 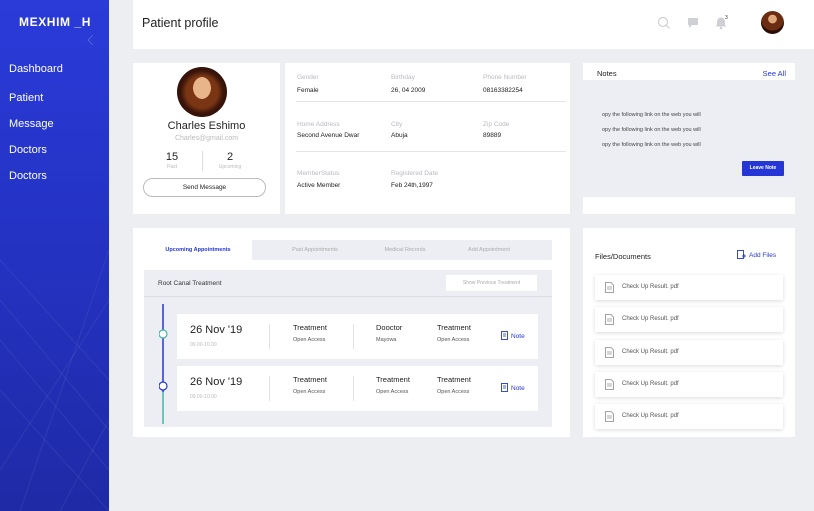 I want to click on patient-avatar, so click(x=202, y=92).